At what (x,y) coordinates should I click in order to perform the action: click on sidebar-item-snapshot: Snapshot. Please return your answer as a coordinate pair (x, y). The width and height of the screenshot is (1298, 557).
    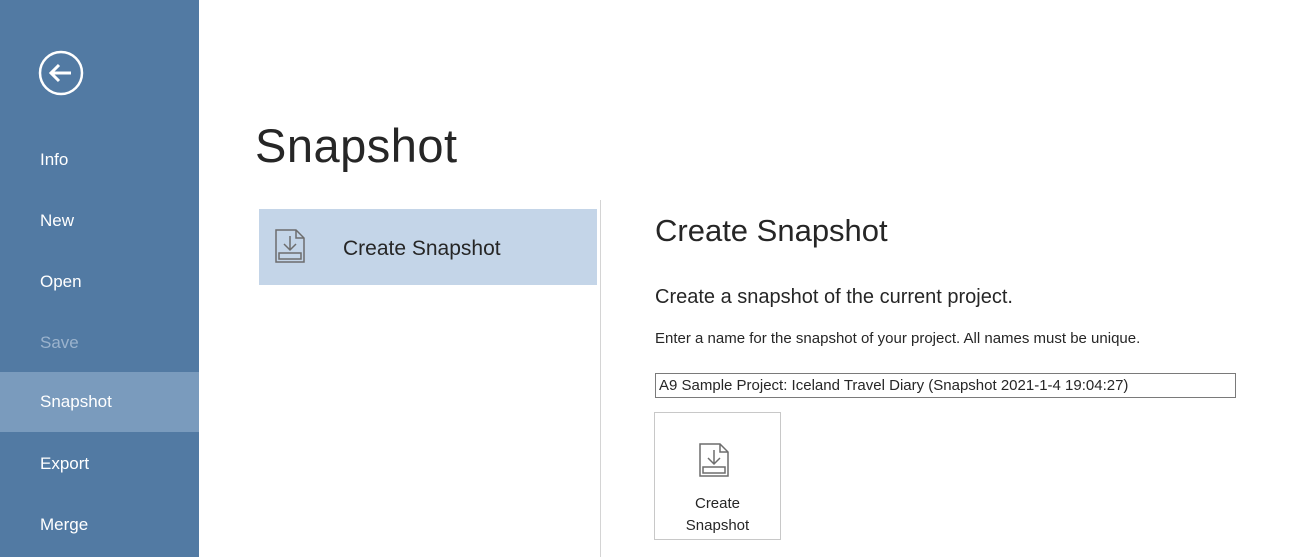
    Looking at the image, I should click on (99, 402).